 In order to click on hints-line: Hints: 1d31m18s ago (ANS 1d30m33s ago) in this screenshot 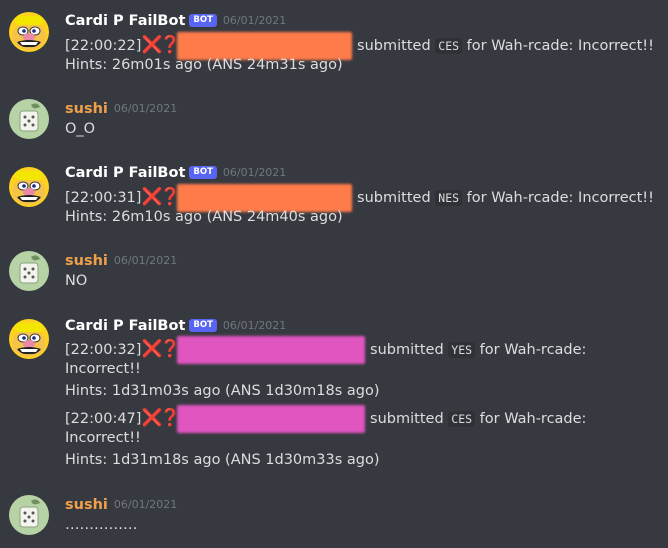, I will do `click(222, 460)`.